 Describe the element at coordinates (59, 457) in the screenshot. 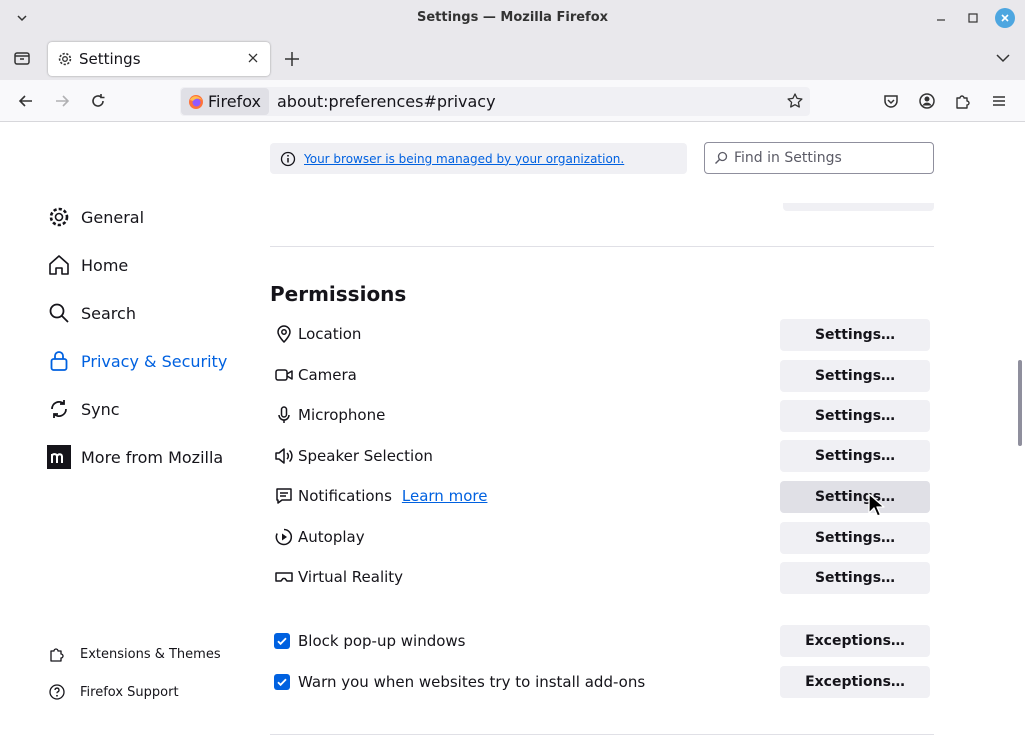

I see `mozilla-m-icon` at that location.